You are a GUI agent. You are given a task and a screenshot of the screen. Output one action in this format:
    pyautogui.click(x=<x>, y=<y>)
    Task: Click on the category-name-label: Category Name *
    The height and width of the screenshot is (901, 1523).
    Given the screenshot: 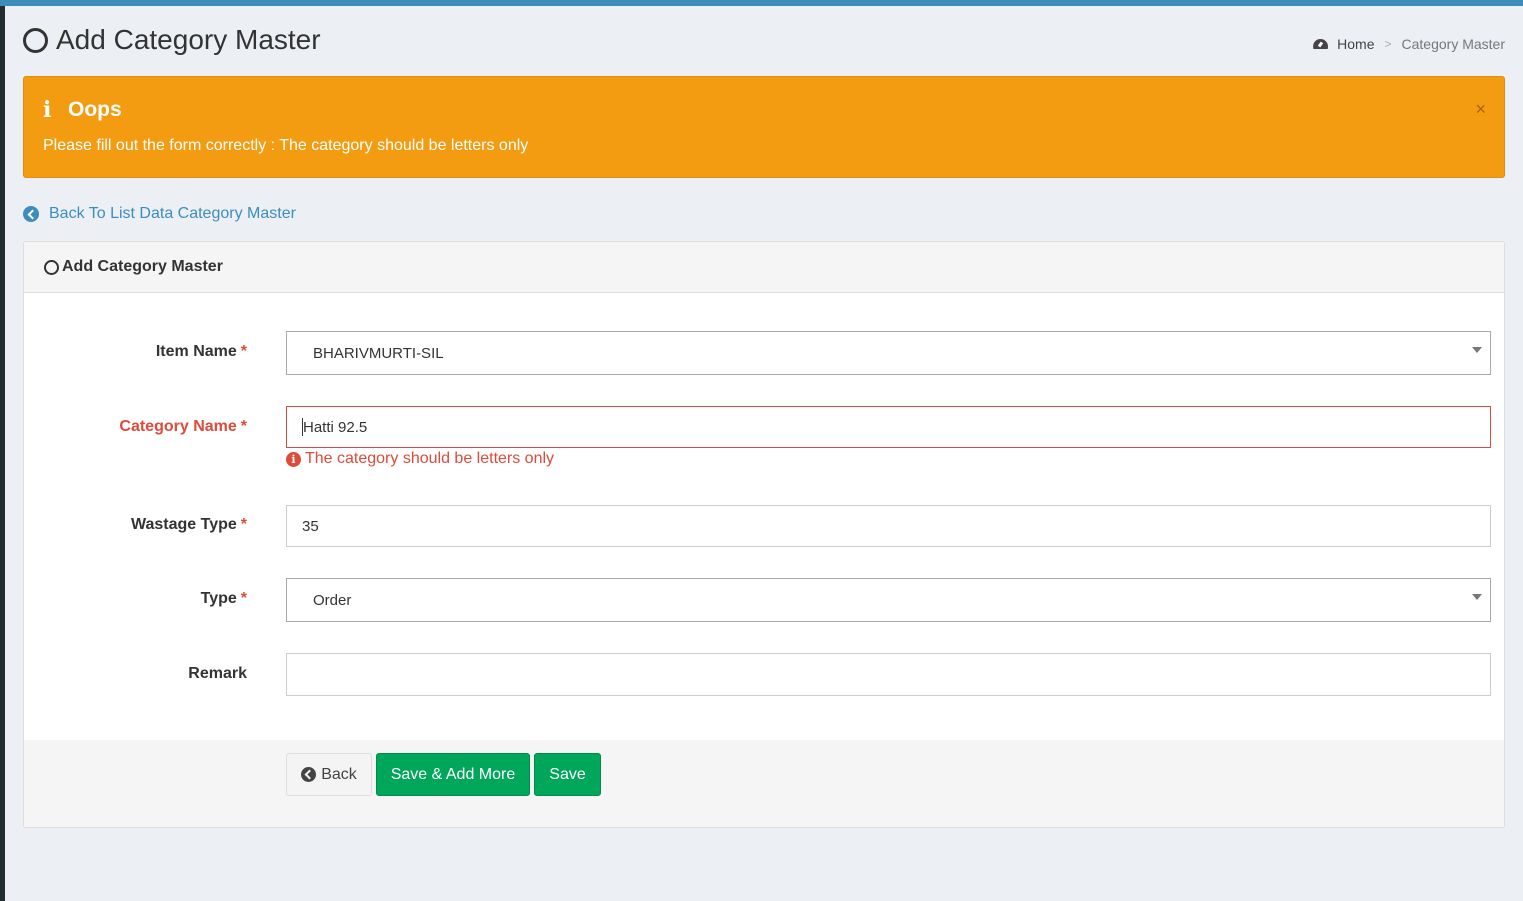 What is the action you would take?
    pyautogui.click(x=183, y=426)
    